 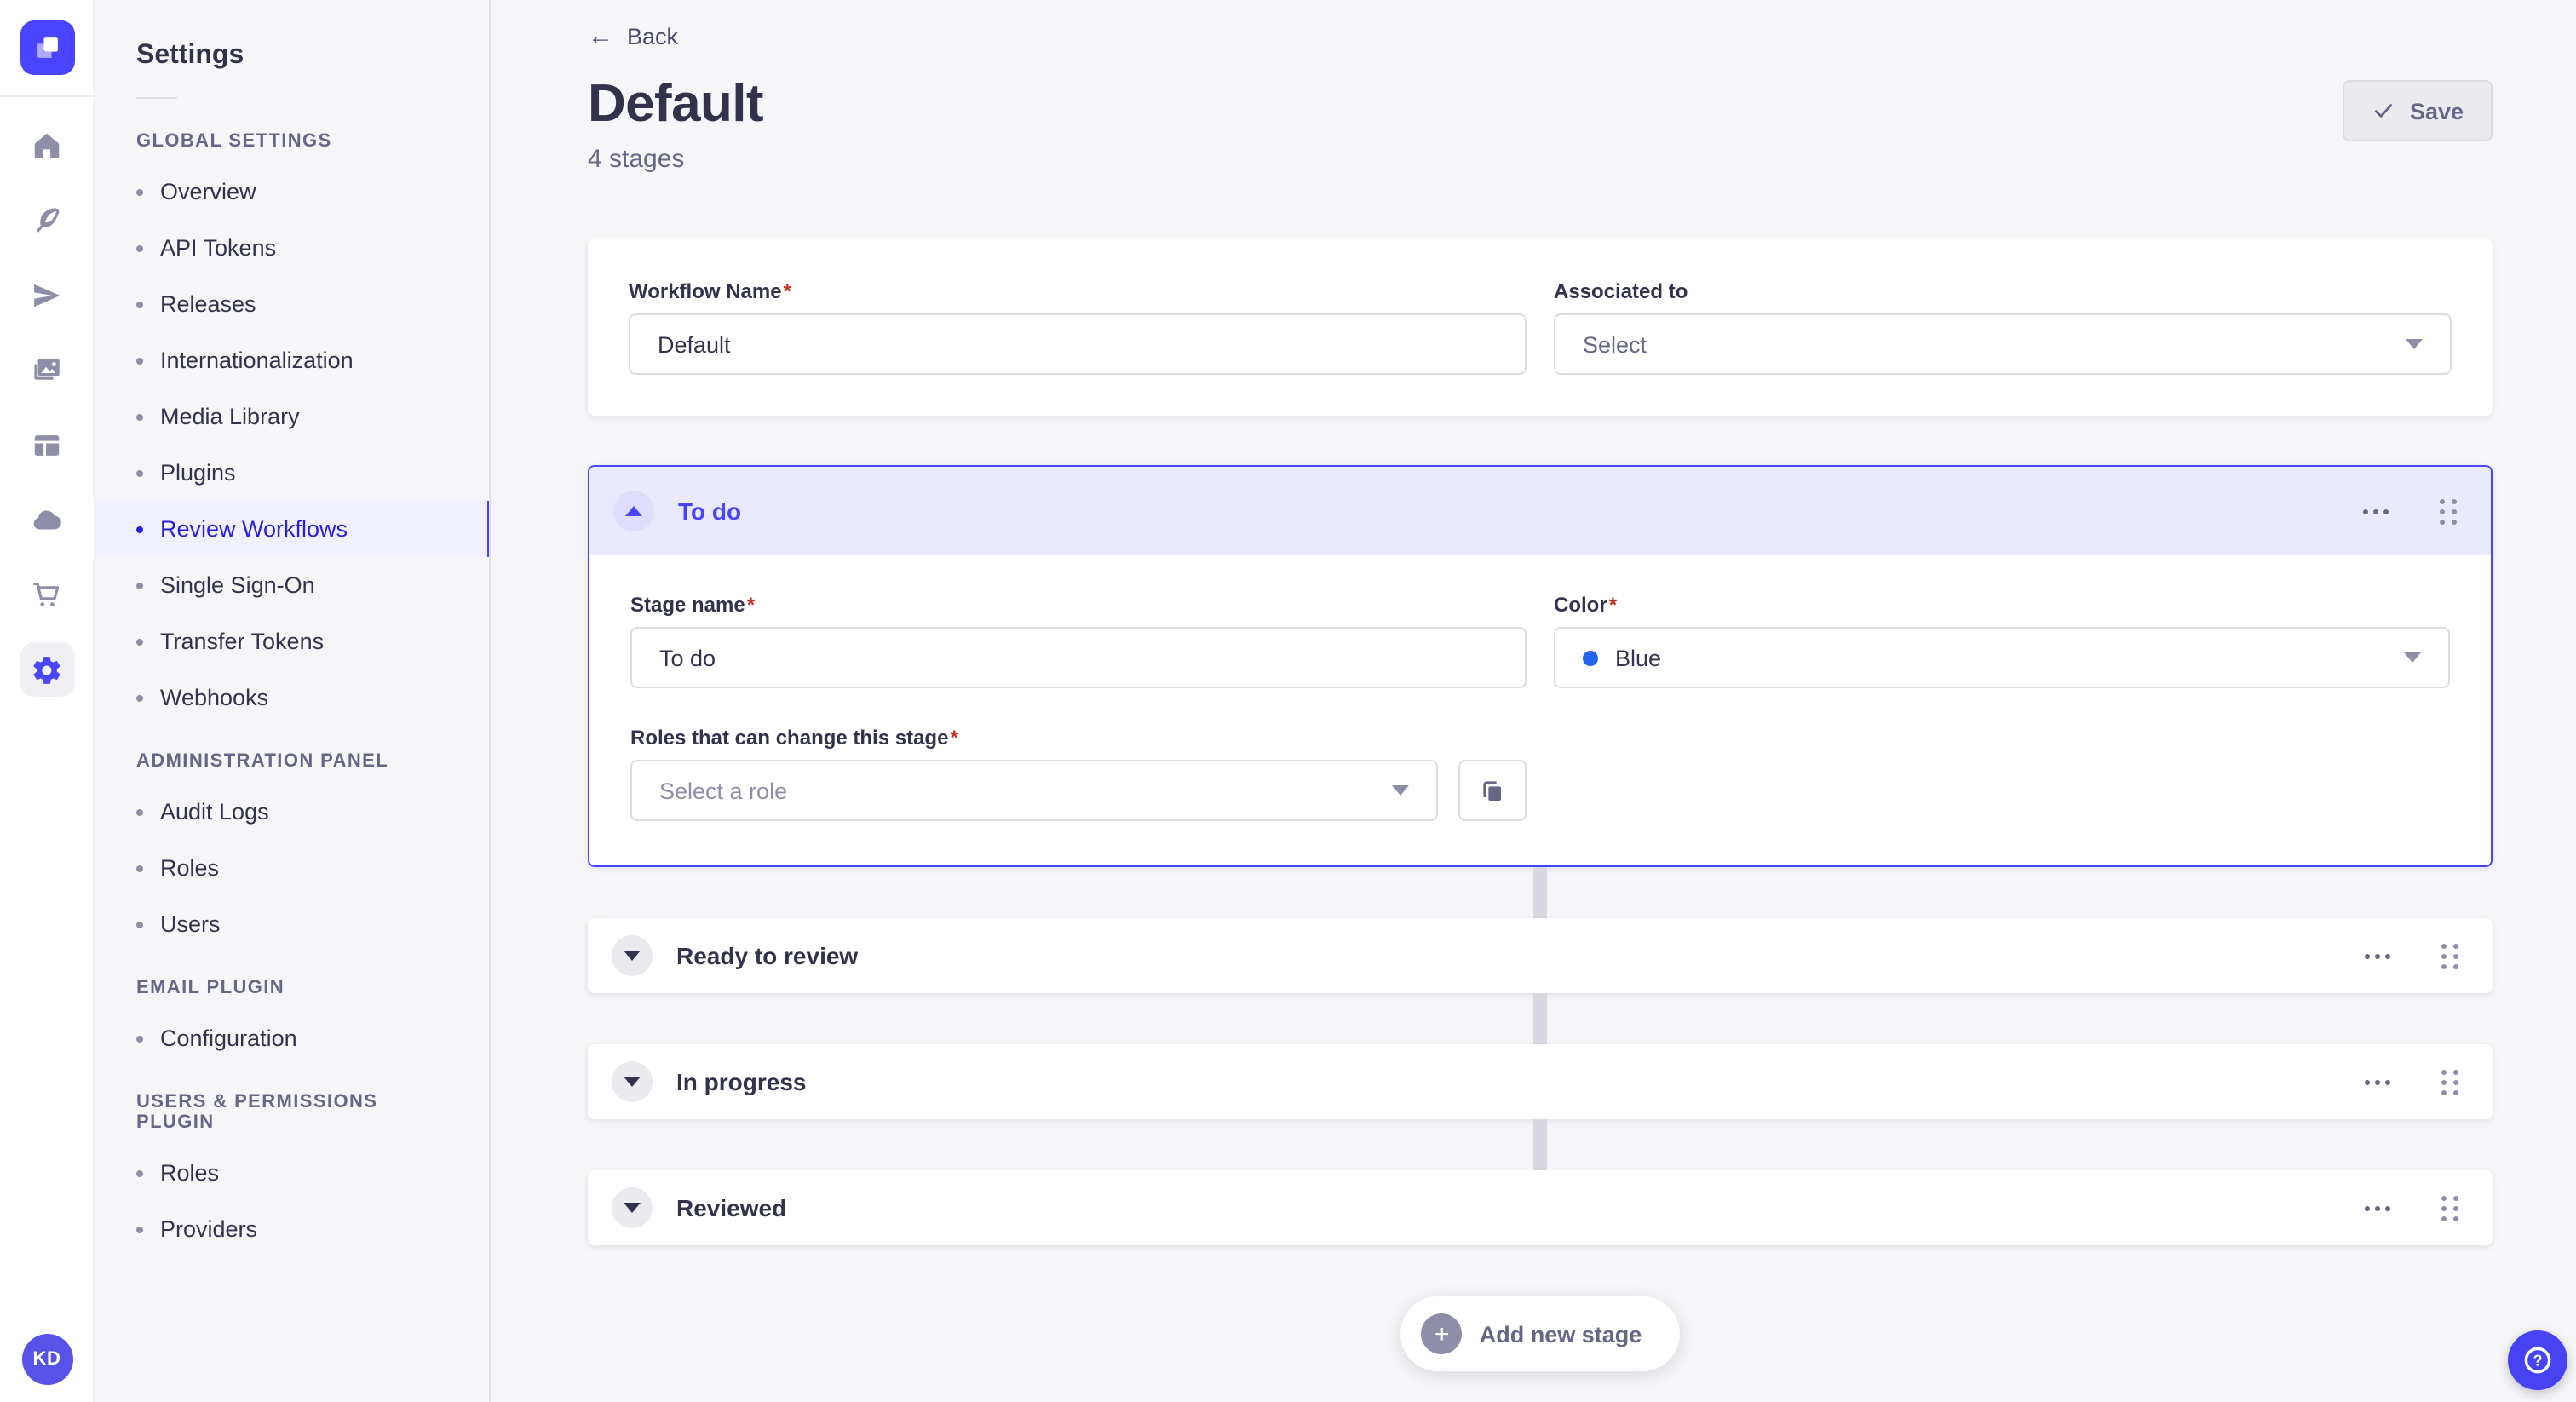 What do you see at coordinates (292, 924) in the screenshot?
I see `sidebar-item-admin-users: Users` at bounding box center [292, 924].